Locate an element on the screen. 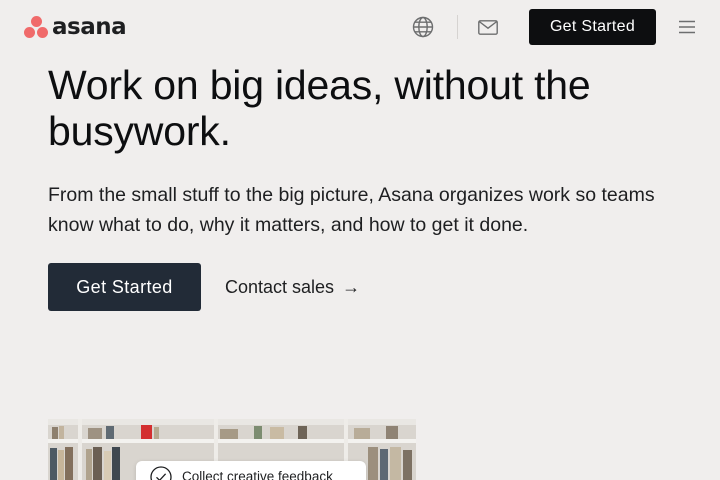 This screenshot has height=480, width=720. shelf-line is located at coordinates (232, 441).